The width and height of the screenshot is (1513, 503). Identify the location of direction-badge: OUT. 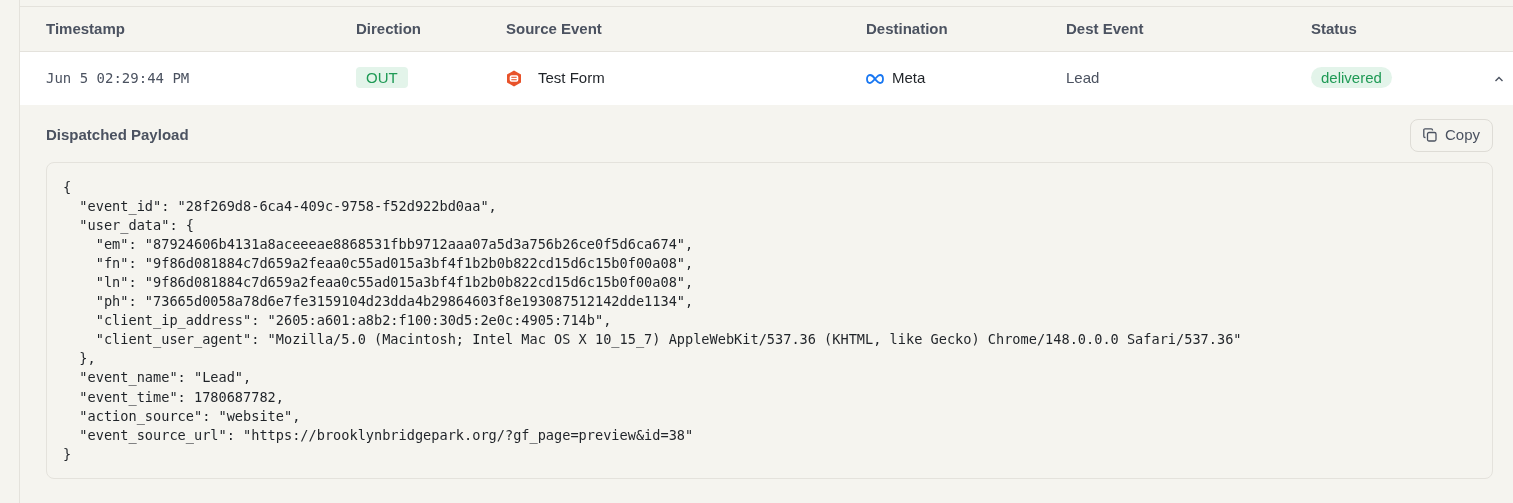
(382, 78).